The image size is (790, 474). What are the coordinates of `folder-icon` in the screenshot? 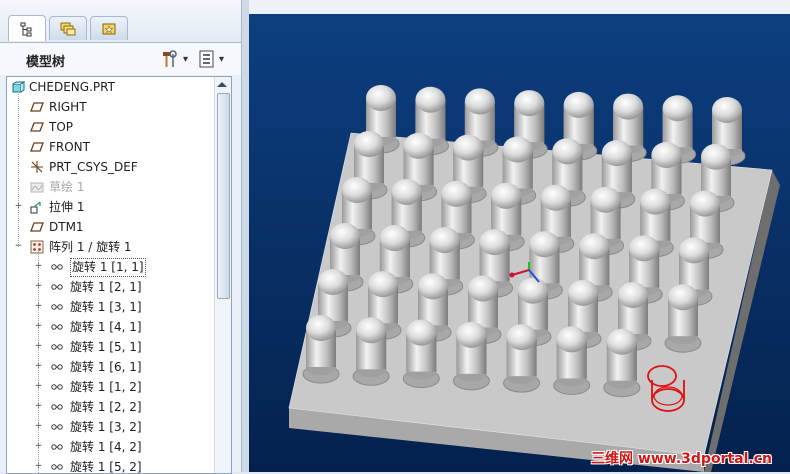 It's located at (68, 28).